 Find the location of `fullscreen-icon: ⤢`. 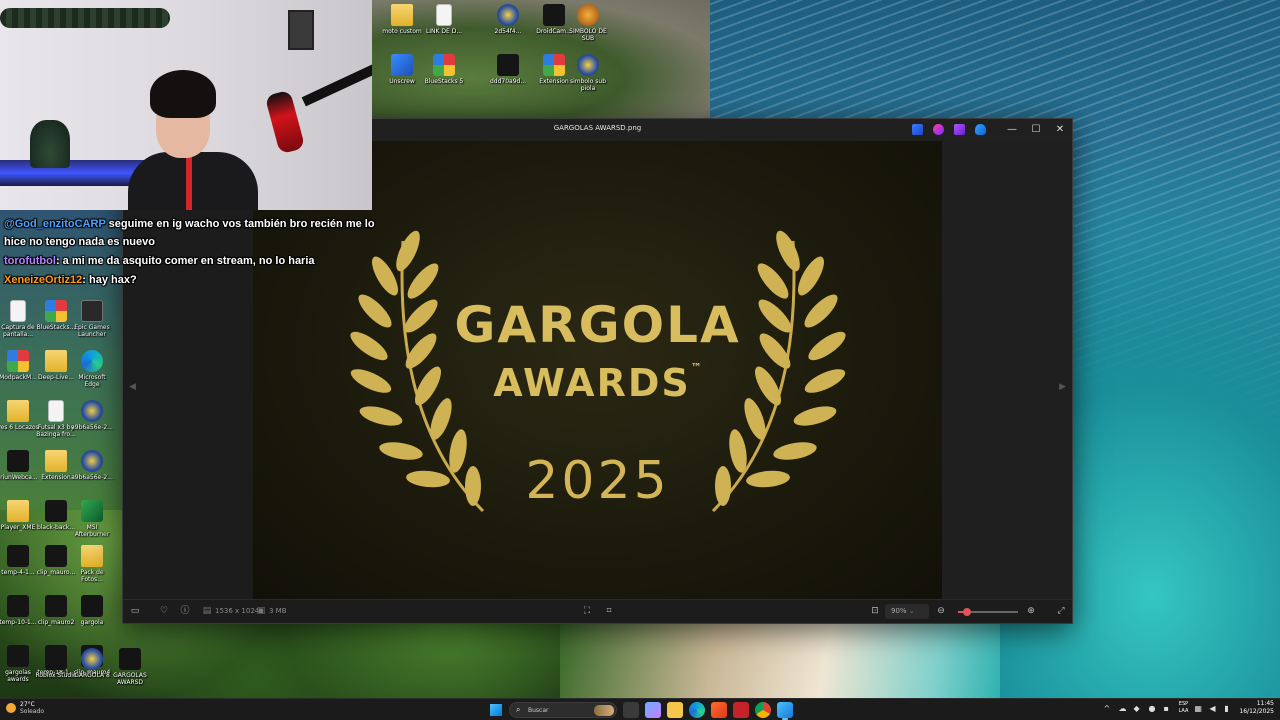

fullscreen-icon: ⤢ is located at coordinates (1061, 611).